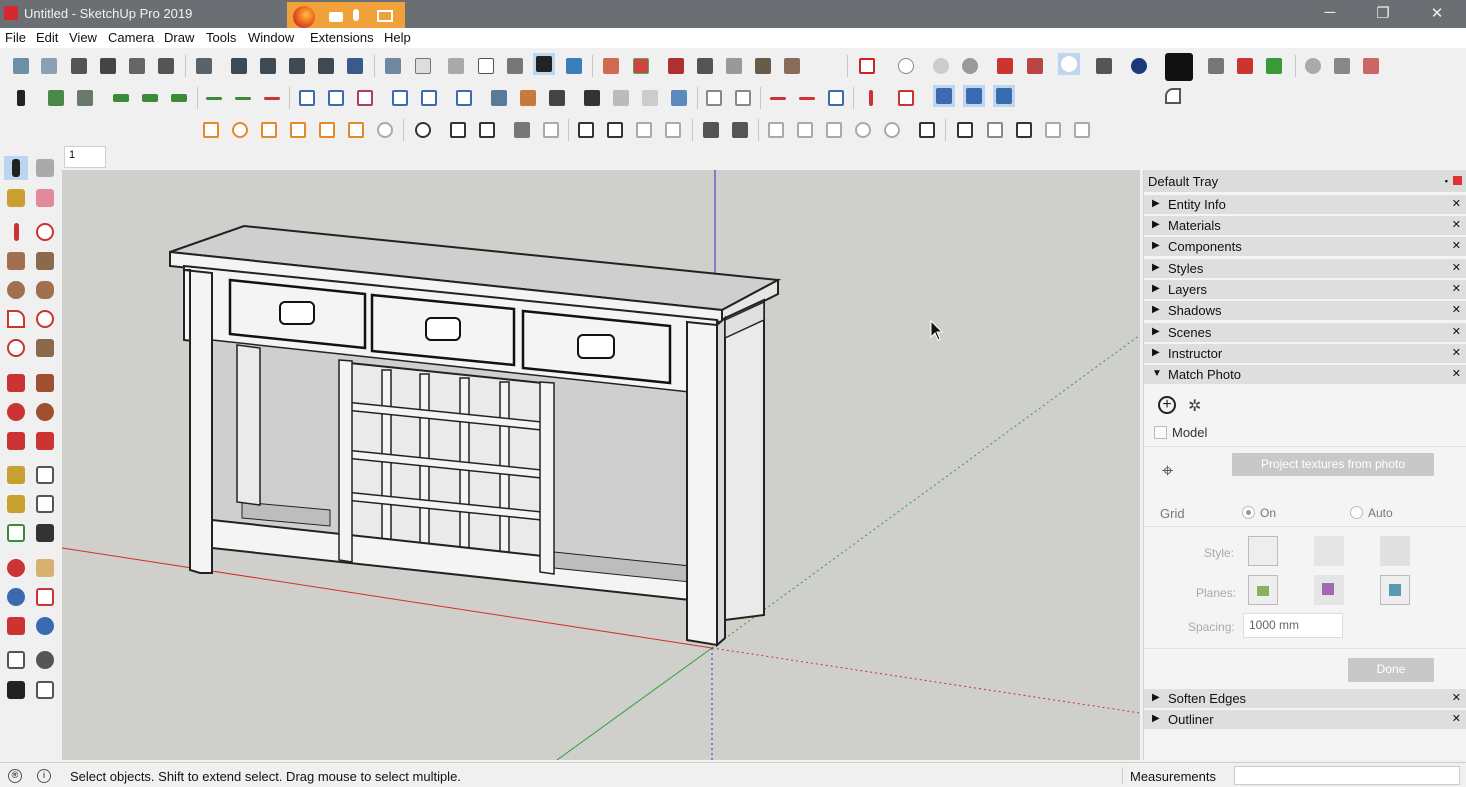  What do you see at coordinates (871, 98) in the screenshot?
I see `pen-red-icon` at bounding box center [871, 98].